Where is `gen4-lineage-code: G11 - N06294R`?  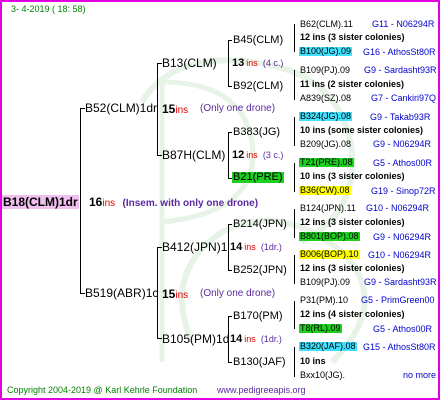 gen4-lineage-code: G11 - N06294R is located at coordinates (403, 24).